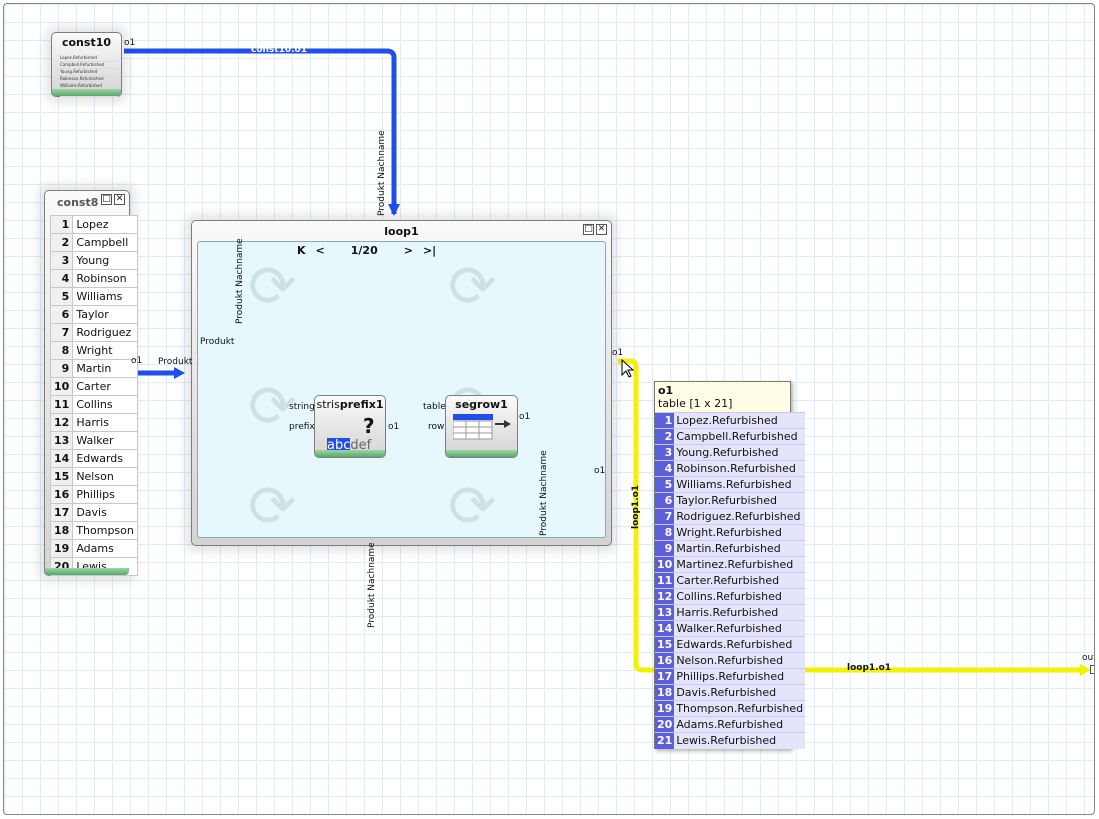 This screenshot has width=1099, height=819. I want to click on list-item: 3 Young, so click(93, 260).